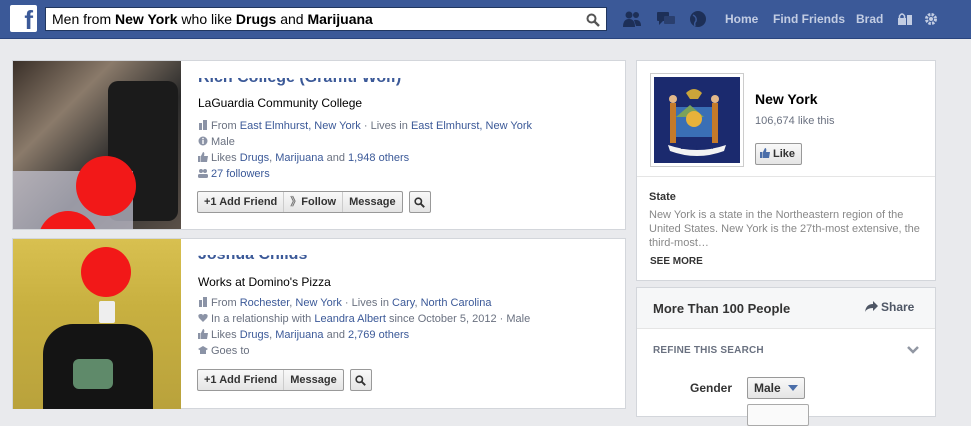 This screenshot has width=971, height=426. I want to click on result-name: Rich College (Graffiti Wolf), so click(348, 82).